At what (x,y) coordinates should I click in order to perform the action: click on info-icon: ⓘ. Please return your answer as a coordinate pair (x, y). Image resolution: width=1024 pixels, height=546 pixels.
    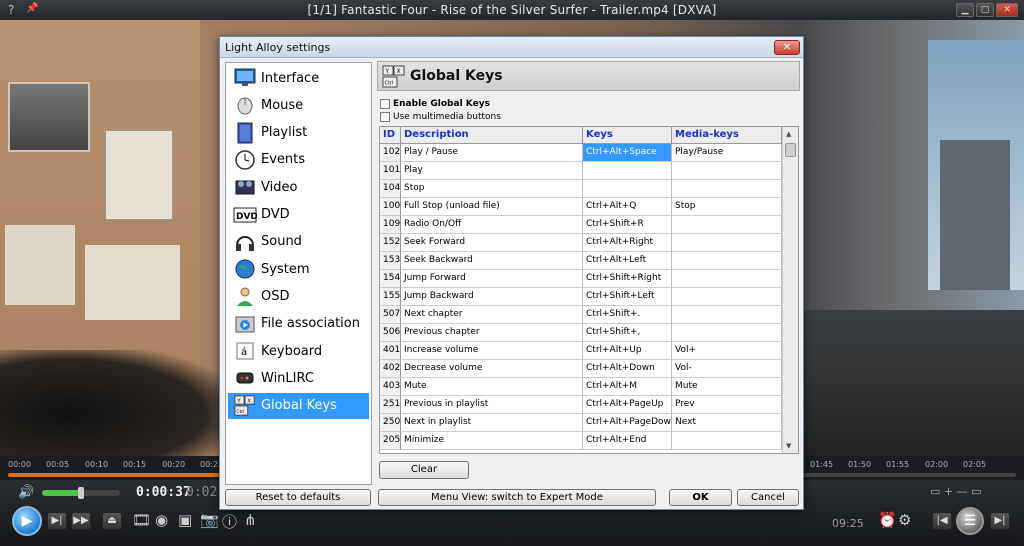
    Looking at the image, I should click on (229, 521).